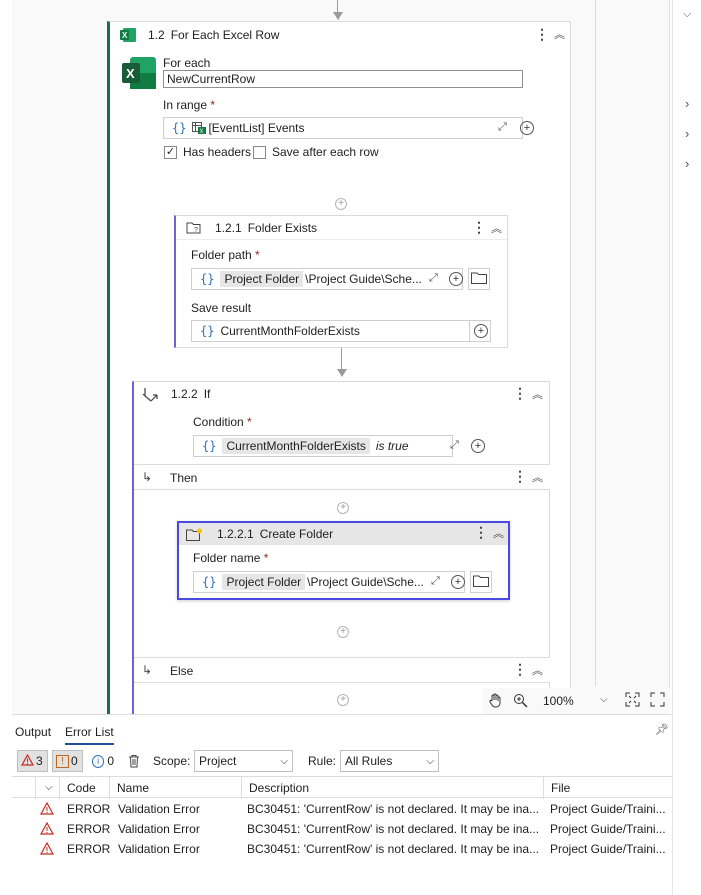 This screenshot has width=701, height=895. Describe the element at coordinates (604, 699) in the screenshot. I see `zoom-dropdown-icon: ⌵` at that location.